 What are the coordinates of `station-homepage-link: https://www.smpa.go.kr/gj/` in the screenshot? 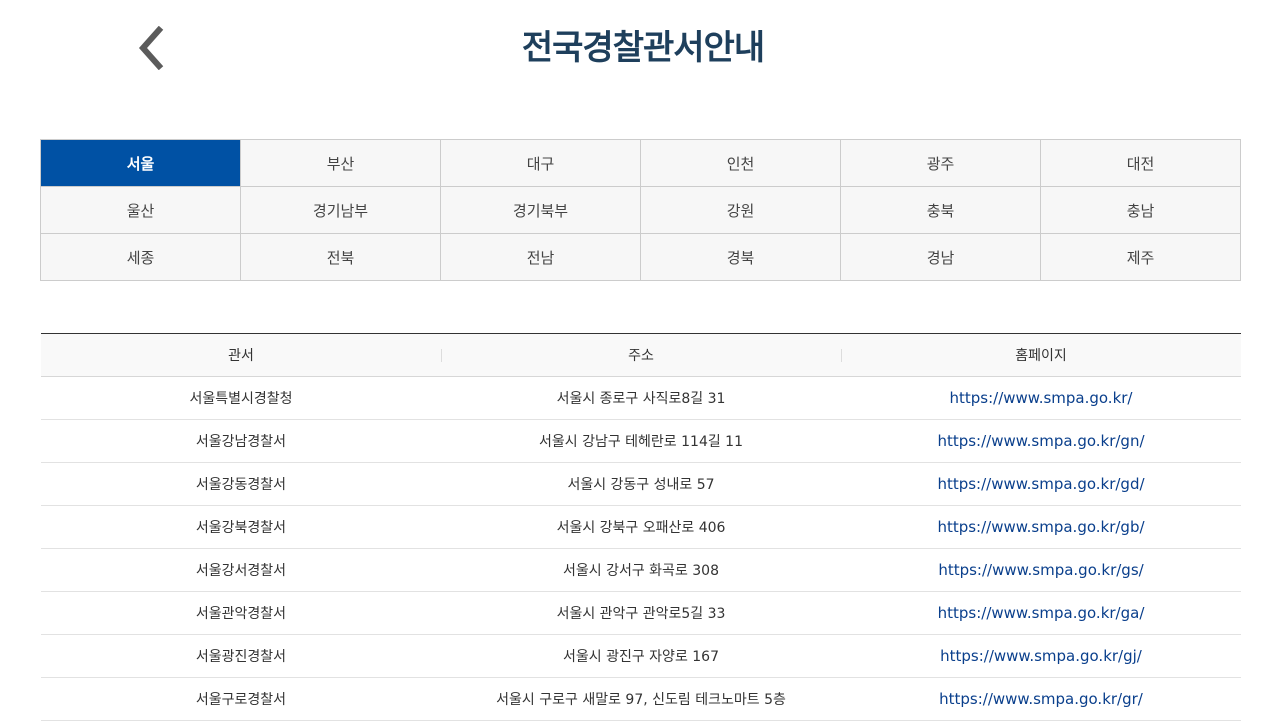 It's located at (1041, 656).